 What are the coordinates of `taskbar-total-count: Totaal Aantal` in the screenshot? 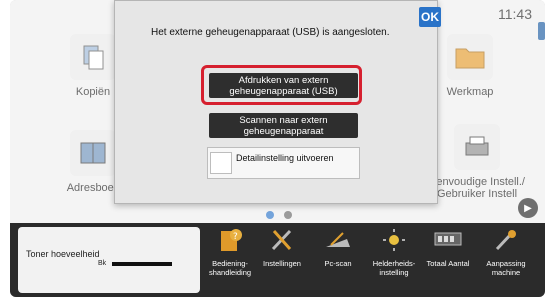 It's located at (448, 246).